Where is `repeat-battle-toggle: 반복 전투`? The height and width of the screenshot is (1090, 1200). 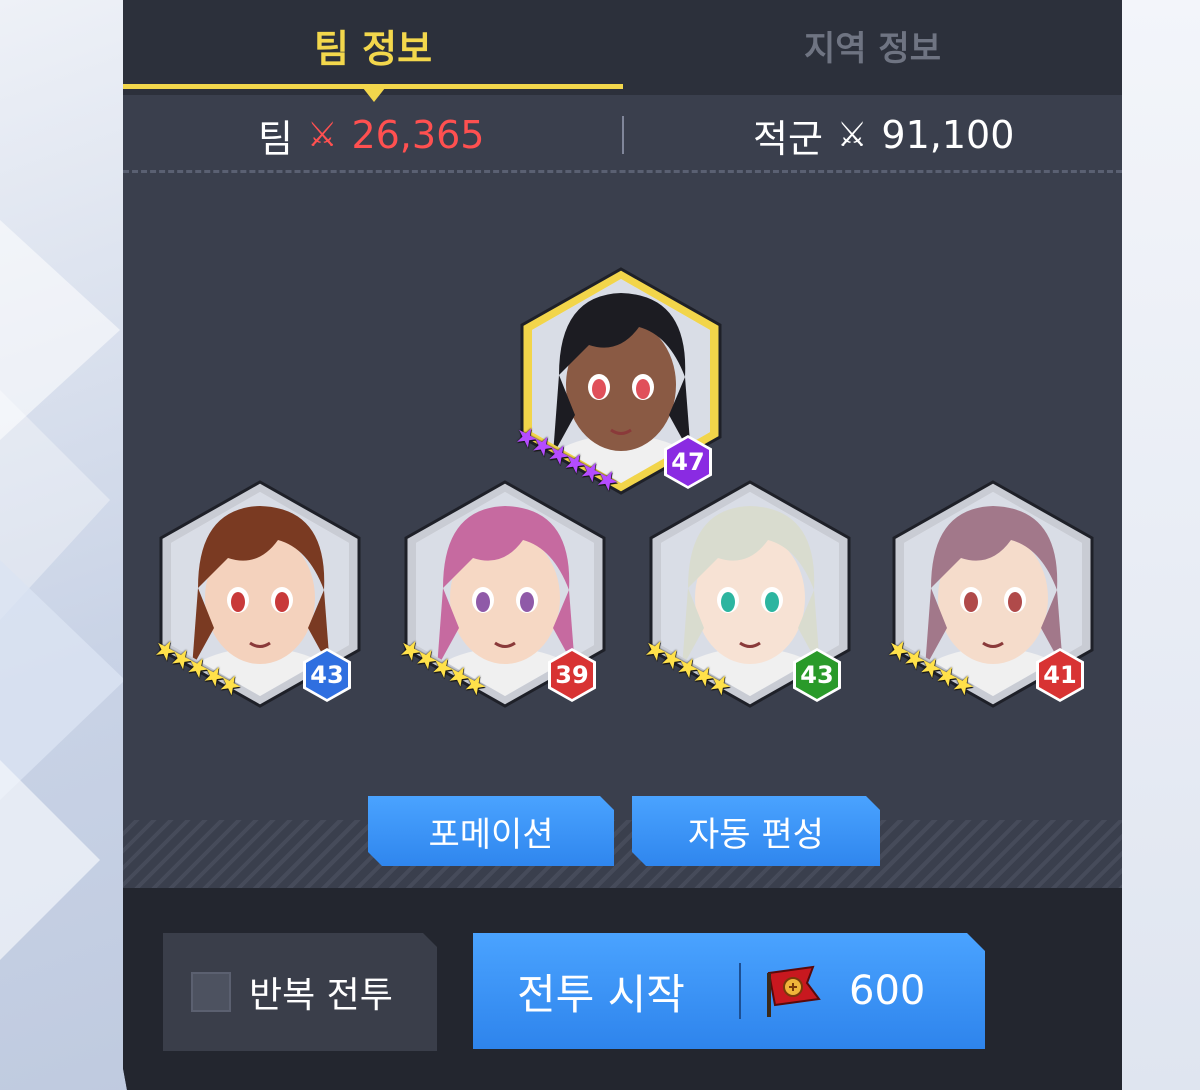 repeat-battle-toggle: 반복 전투 is located at coordinates (300, 992).